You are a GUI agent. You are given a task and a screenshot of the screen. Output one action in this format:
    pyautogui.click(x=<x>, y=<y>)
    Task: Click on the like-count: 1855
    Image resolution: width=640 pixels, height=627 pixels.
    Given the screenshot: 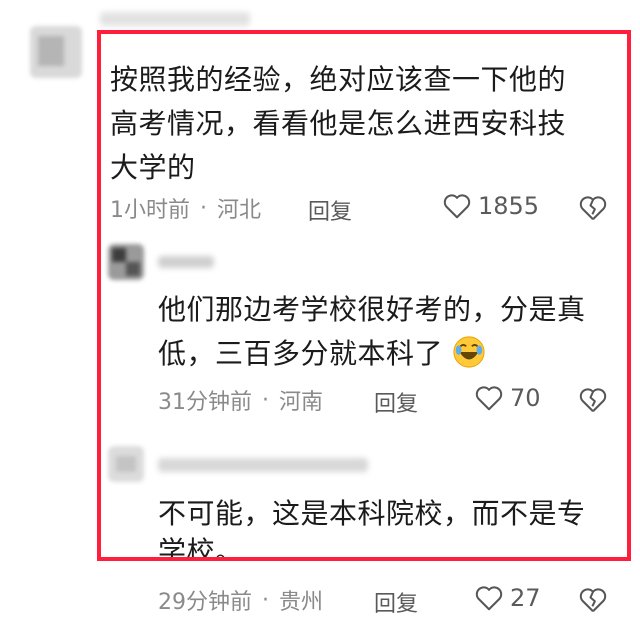 What is the action you would take?
    pyautogui.click(x=509, y=206)
    